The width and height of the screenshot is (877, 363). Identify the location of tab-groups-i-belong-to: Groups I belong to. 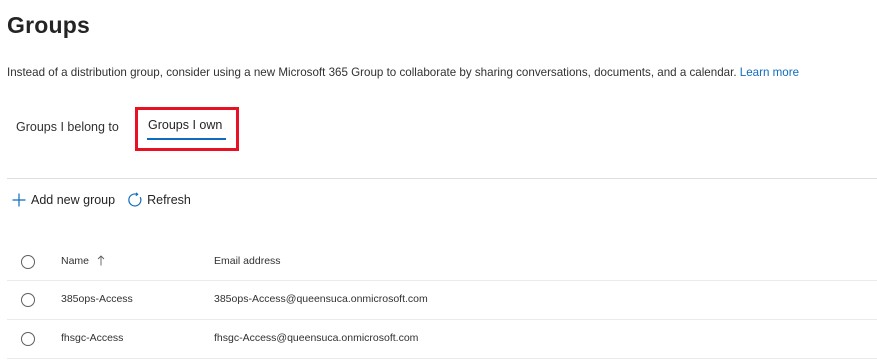
(67, 130).